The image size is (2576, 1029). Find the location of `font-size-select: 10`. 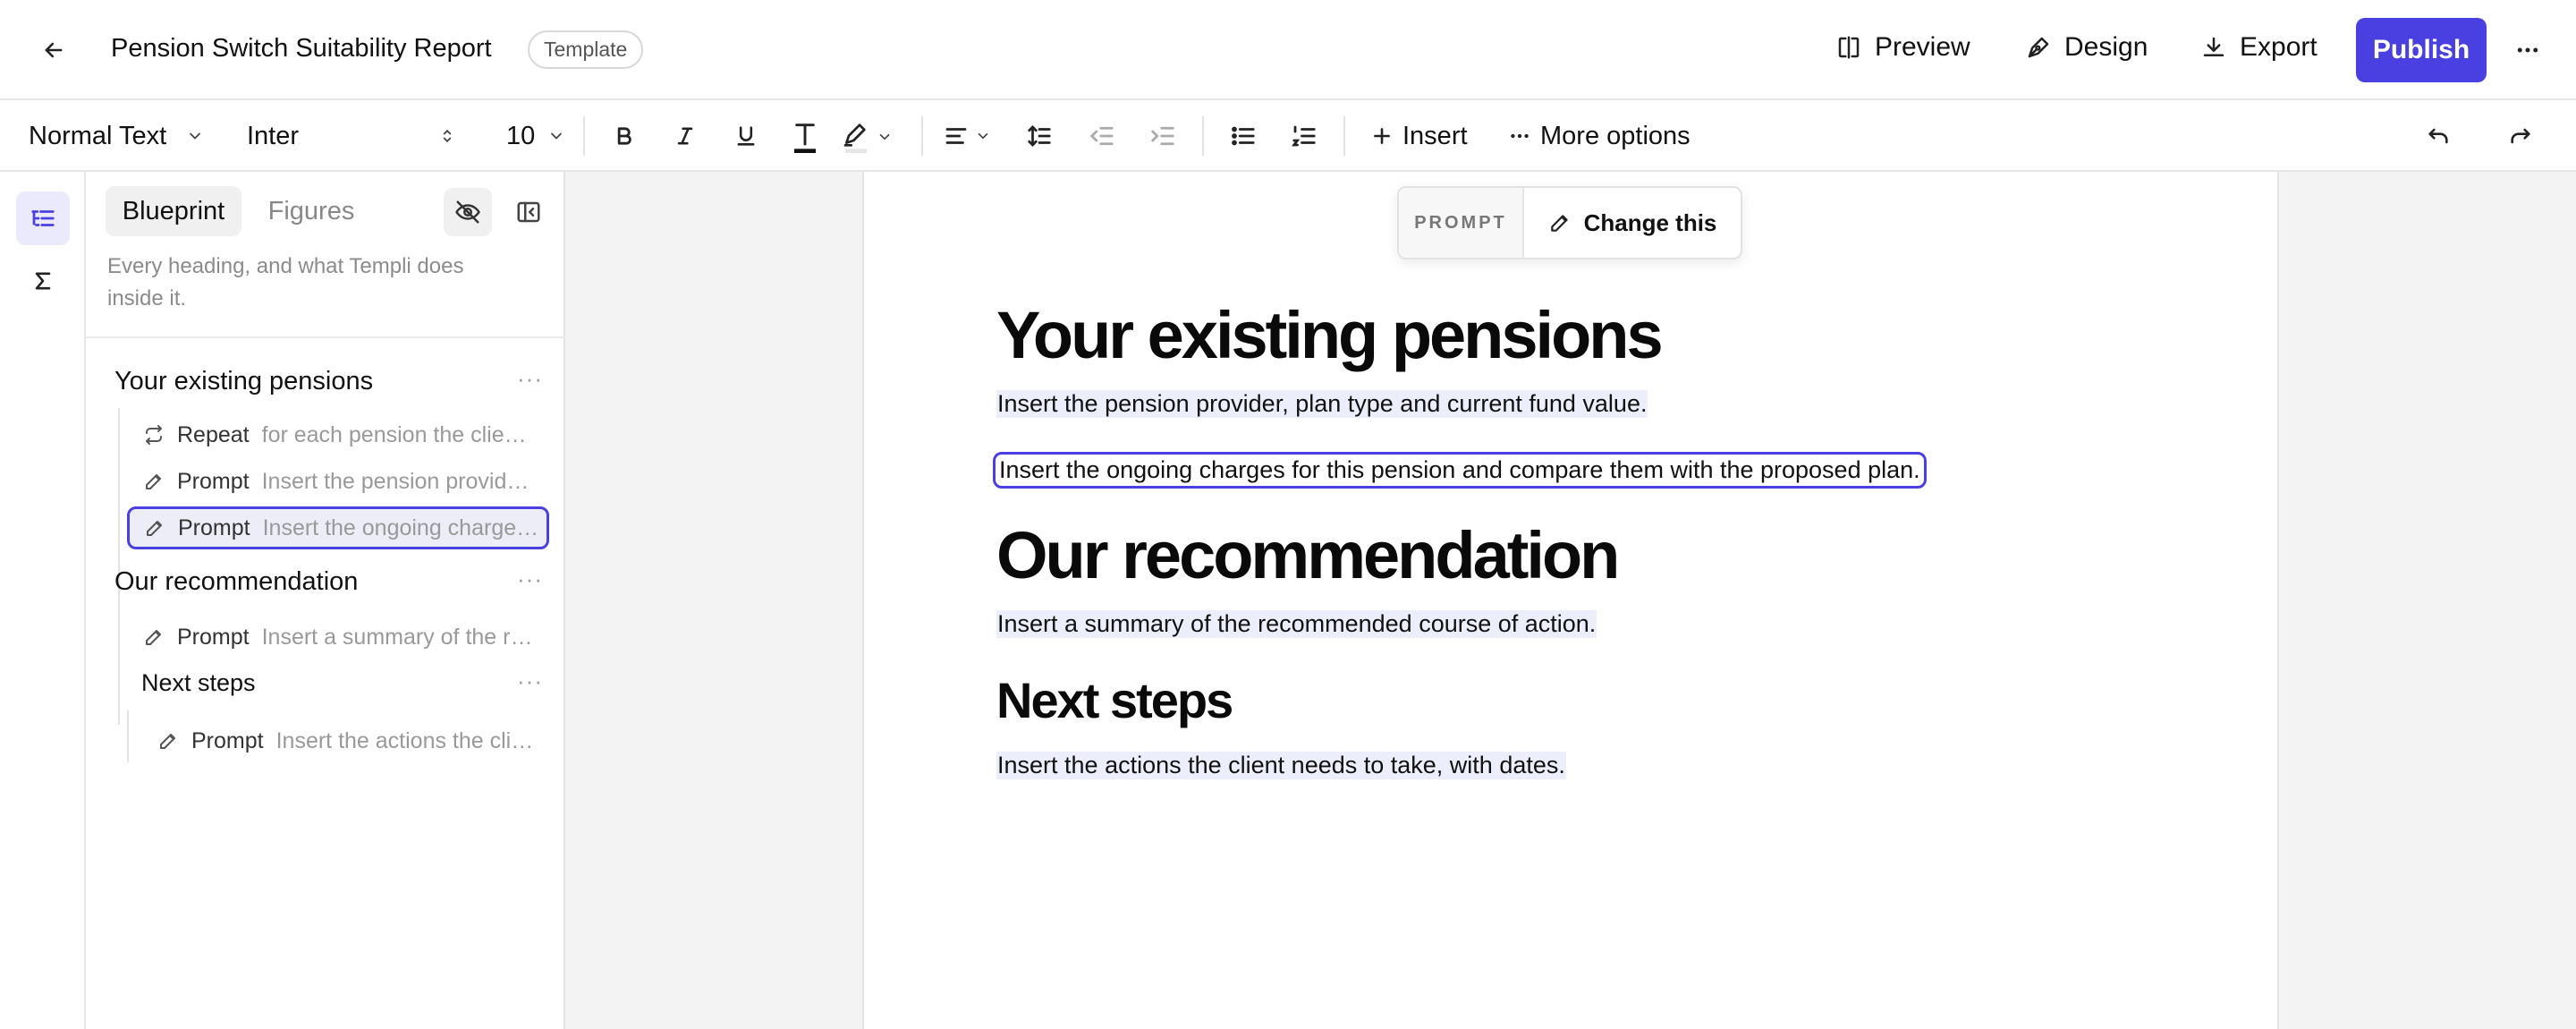

font-size-select: 10 is located at coordinates (535, 136).